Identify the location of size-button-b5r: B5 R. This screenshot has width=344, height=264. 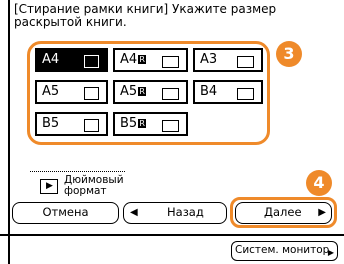
(150, 124).